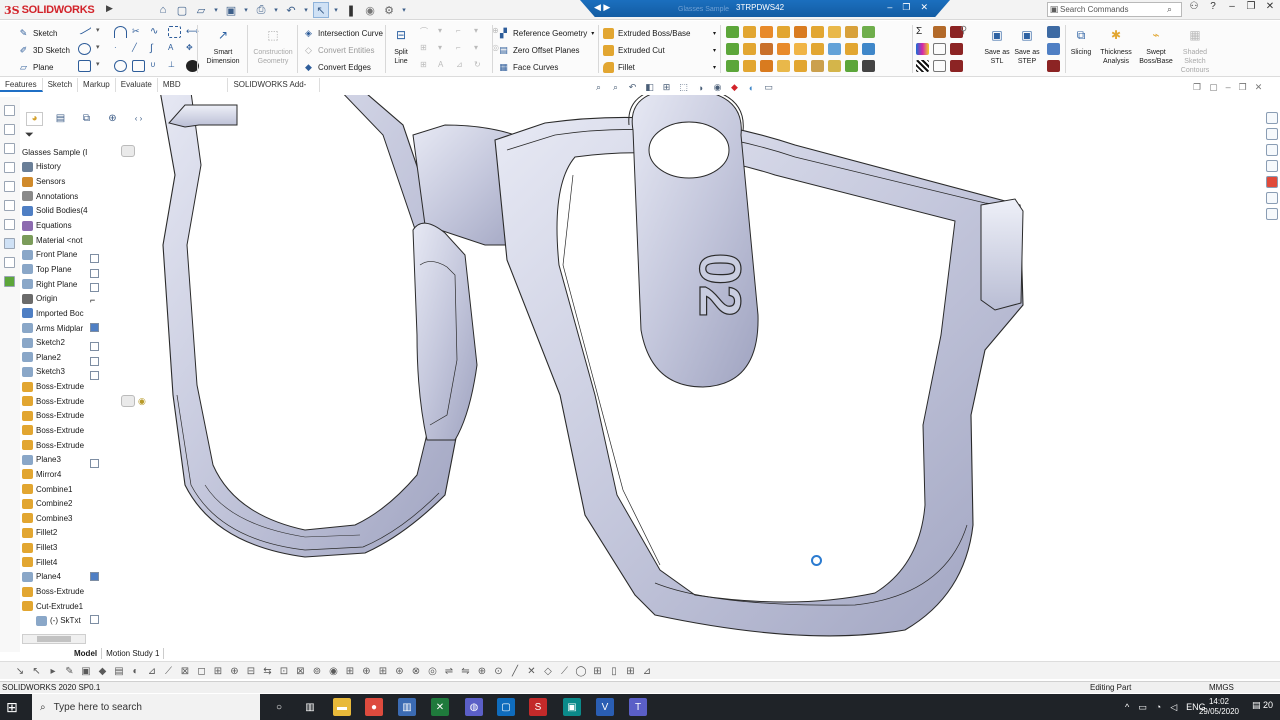 The height and width of the screenshot is (720, 1280). What do you see at coordinates (506, 707) in the screenshot?
I see `outlook-icon: ▢` at bounding box center [506, 707].